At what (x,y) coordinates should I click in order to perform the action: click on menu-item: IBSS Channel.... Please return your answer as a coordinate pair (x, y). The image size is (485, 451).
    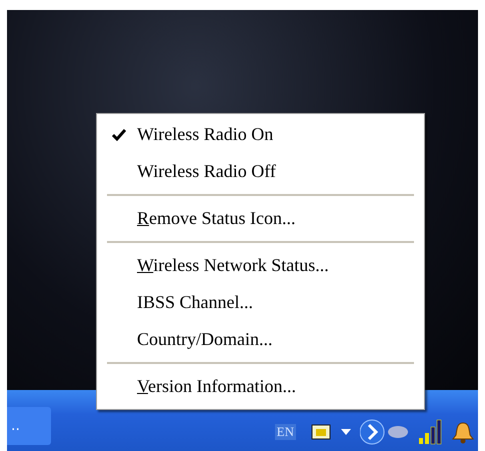
    Looking at the image, I should click on (260, 302).